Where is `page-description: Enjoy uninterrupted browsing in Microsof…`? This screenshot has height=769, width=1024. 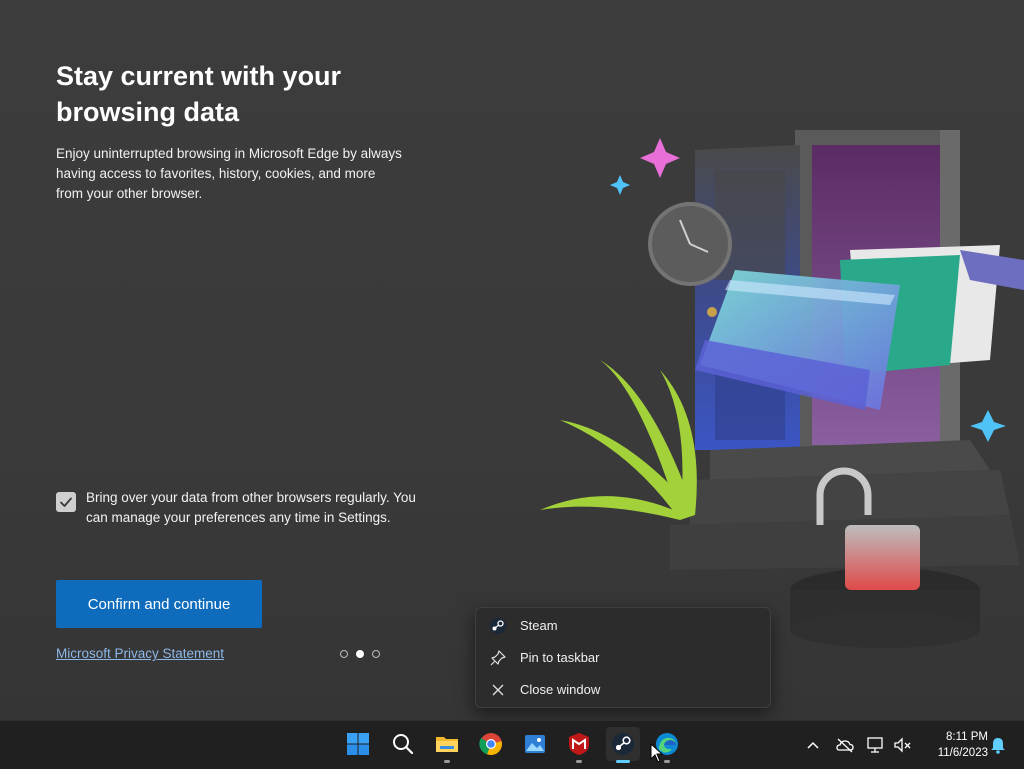
page-description: Enjoy uninterrupted browsing in Microsof… is located at coordinates (229, 173).